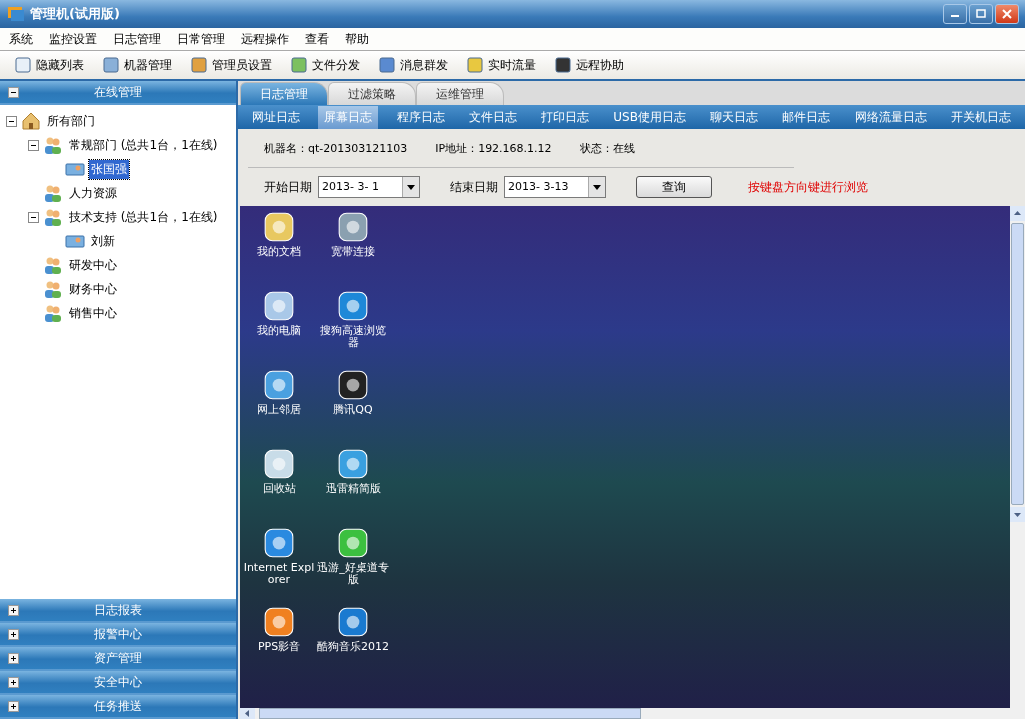 The image size is (1025, 719). I want to click on date-field: 2013- 3-13, so click(555, 187).